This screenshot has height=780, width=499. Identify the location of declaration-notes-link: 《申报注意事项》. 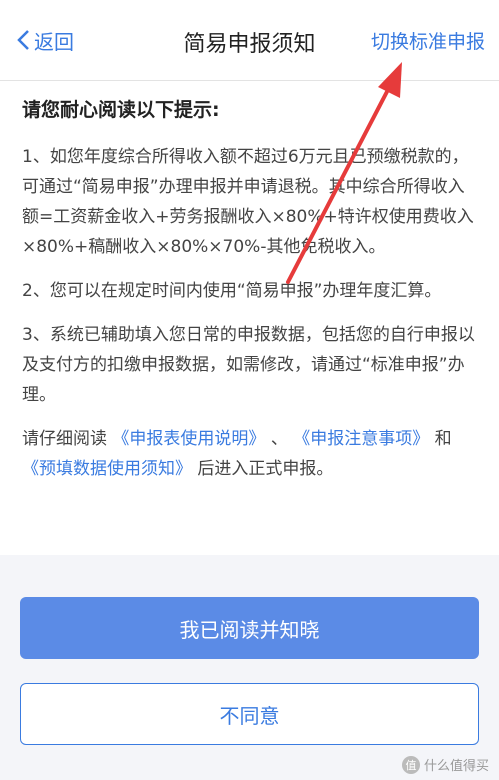
(361, 439).